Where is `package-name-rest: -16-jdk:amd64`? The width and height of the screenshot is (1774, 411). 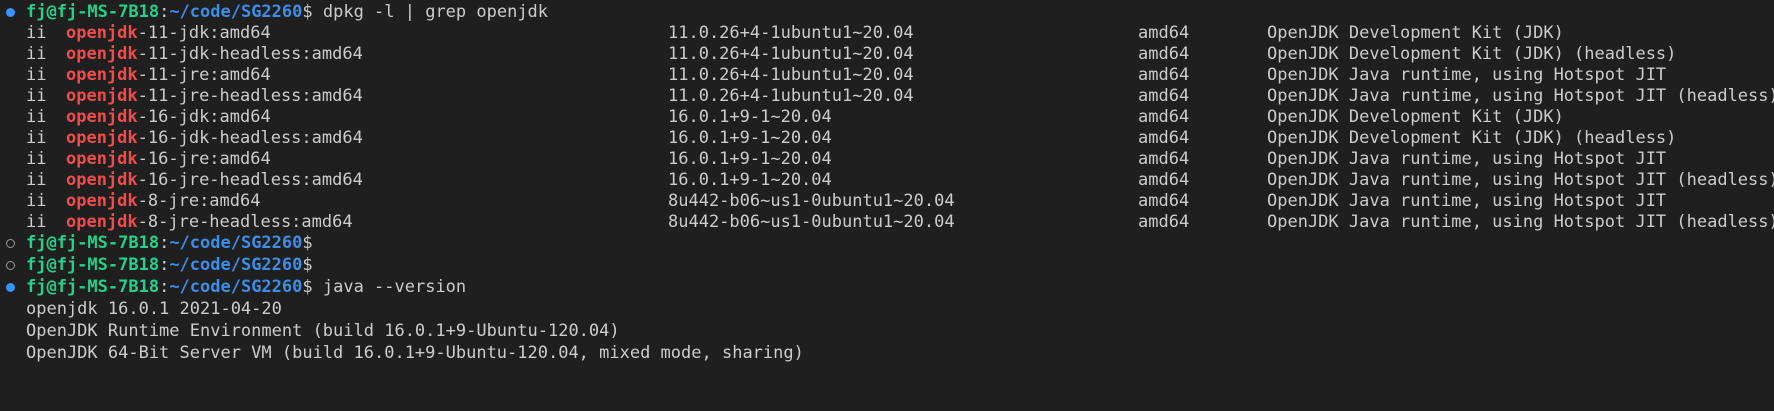
package-name-rest: -16-jdk:amd64 is located at coordinates (204, 117).